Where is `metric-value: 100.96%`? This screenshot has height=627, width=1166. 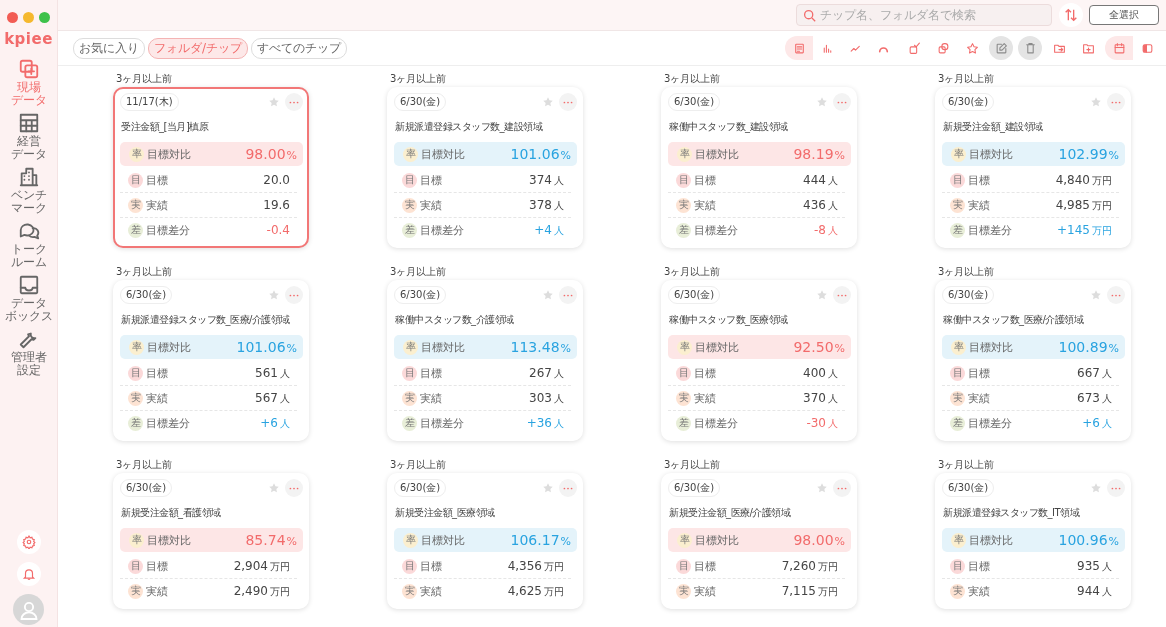 metric-value: 100.96% is located at coordinates (1088, 540).